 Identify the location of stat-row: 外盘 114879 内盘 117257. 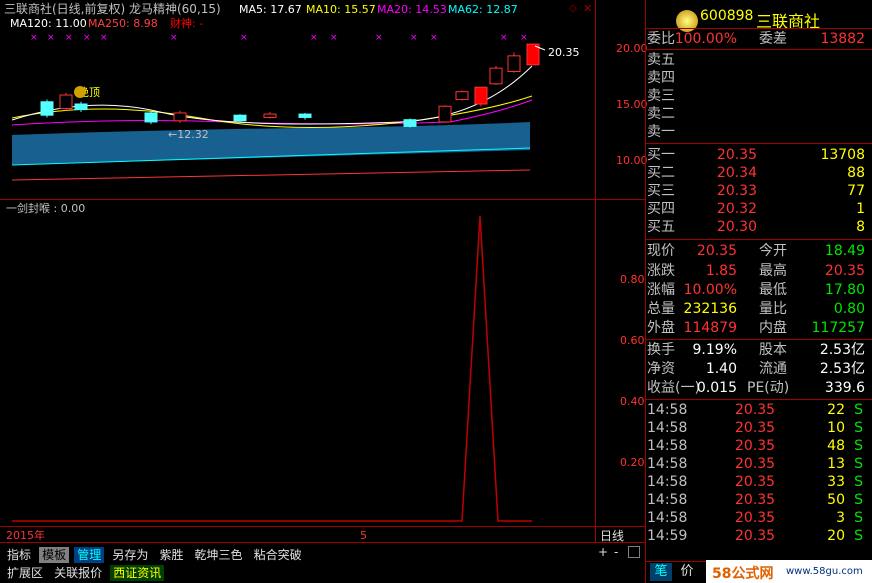
(758, 328).